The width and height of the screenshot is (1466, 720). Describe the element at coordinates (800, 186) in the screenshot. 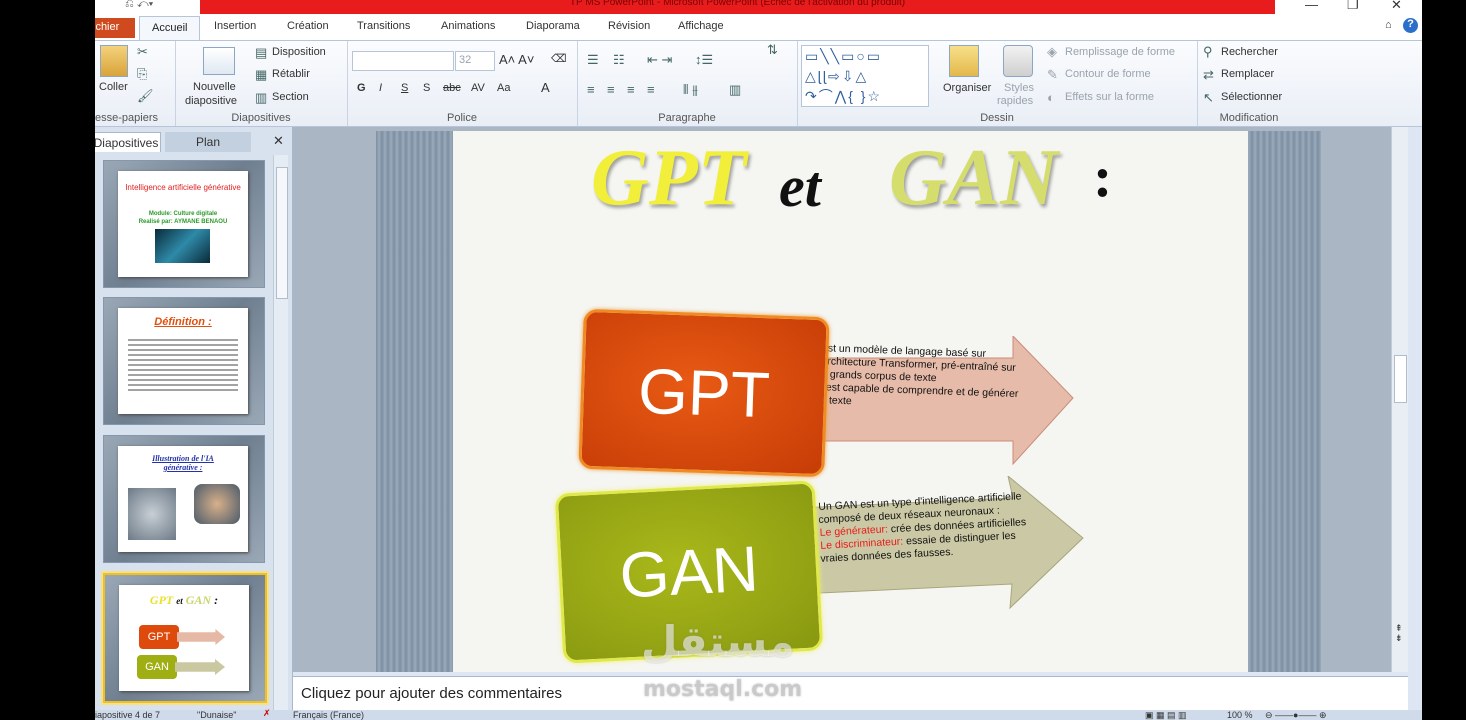

I see `slide-title-et: et` at that location.